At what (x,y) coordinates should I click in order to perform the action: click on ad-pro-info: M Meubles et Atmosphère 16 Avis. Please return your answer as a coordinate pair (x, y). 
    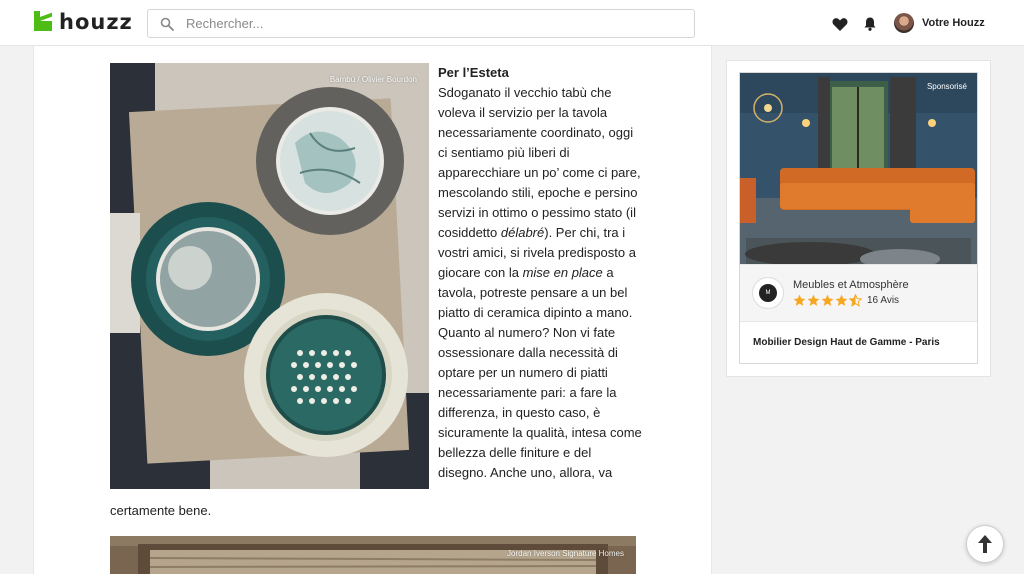
    Looking at the image, I should click on (858, 293).